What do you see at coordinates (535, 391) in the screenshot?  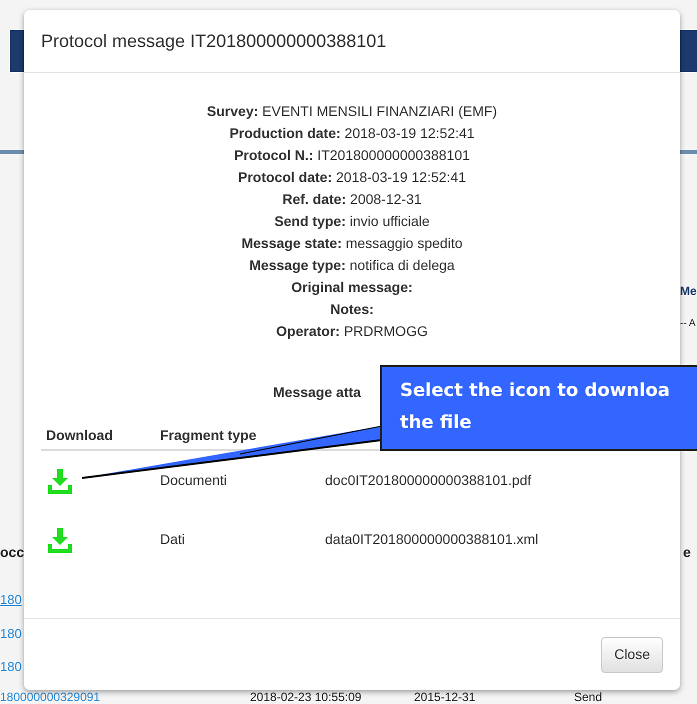 I see `callout-text: Select the icon to downloa` at bounding box center [535, 391].